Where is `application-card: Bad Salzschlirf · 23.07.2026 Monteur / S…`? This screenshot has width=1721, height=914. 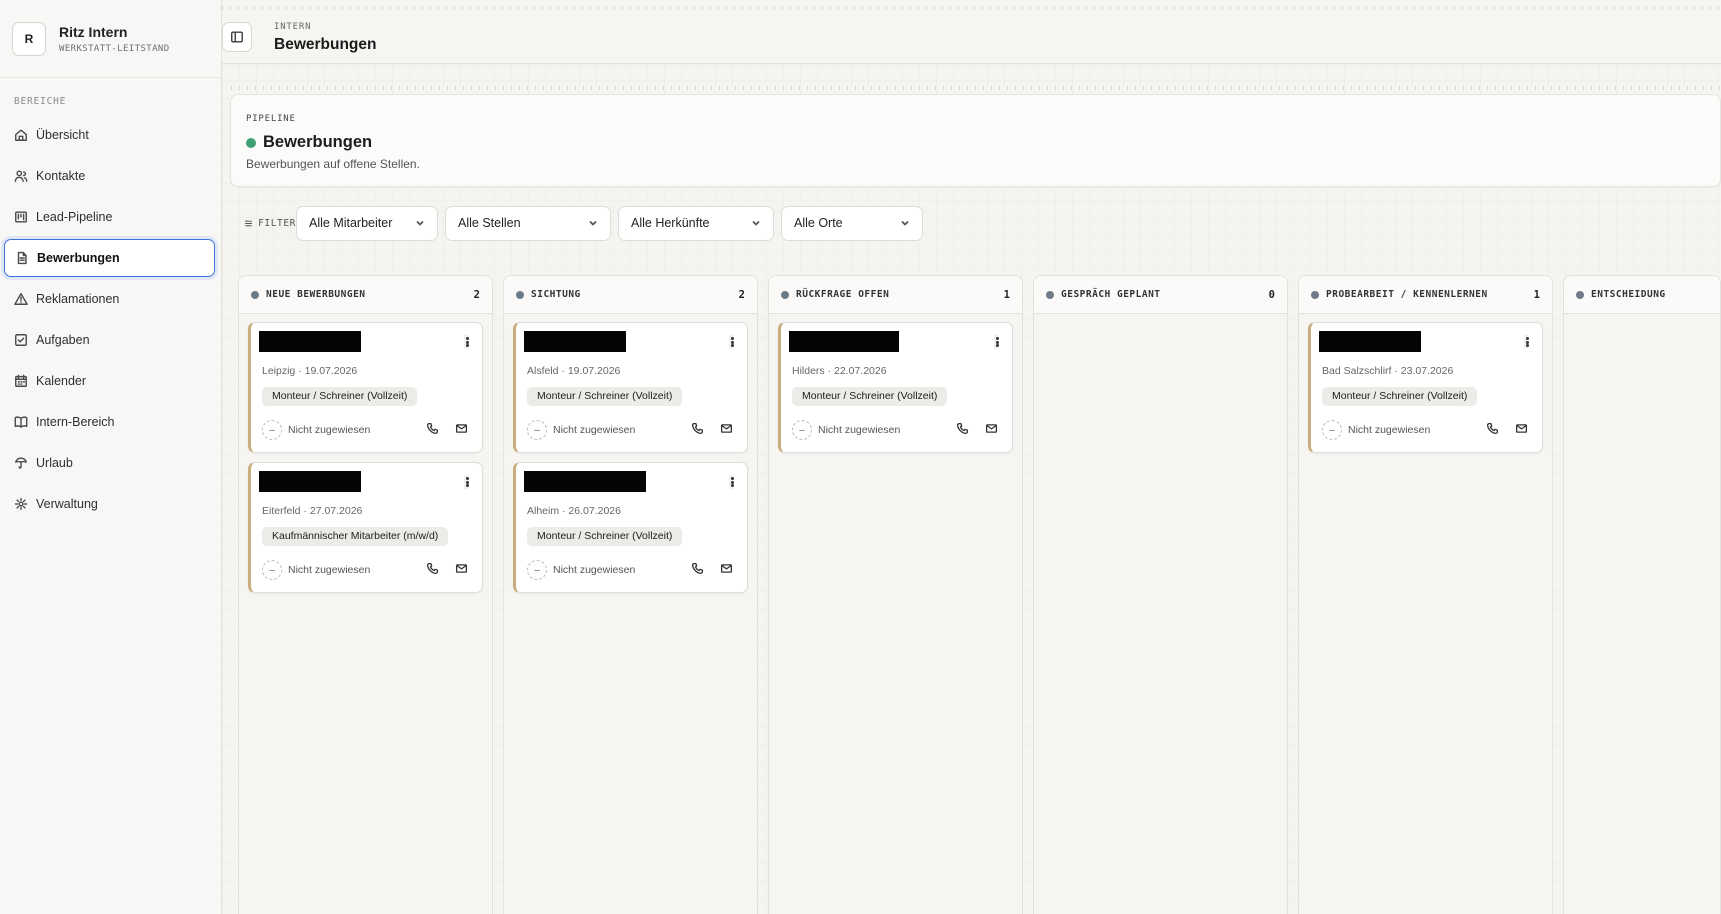
application-card: Bad Salzschlirf · 23.07.2026 Monteur / S… is located at coordinates (1425, 387).